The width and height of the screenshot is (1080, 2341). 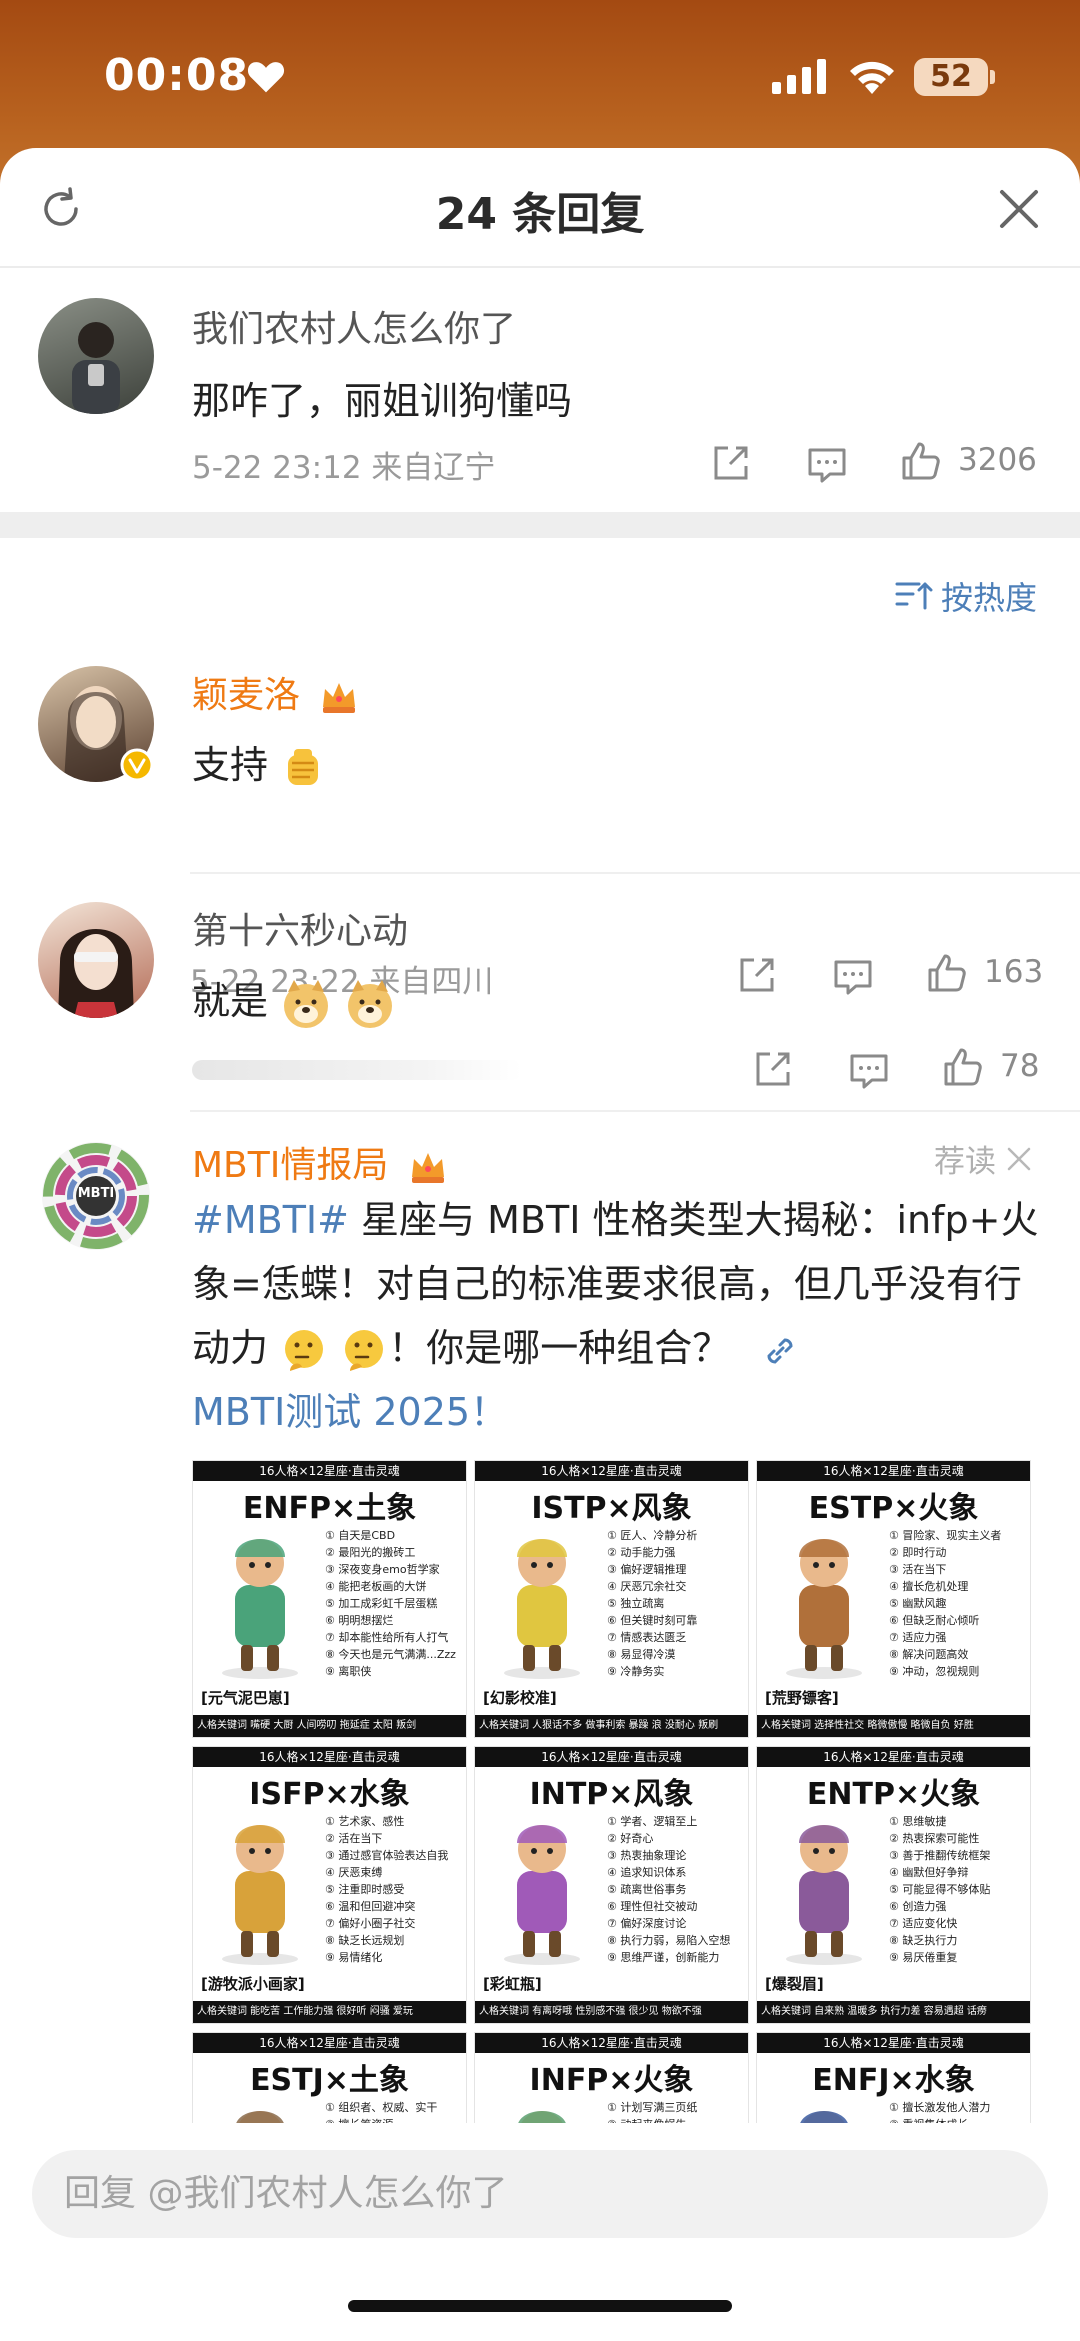 I want to click on ad-username-text: MBTI情报局, so click(x=290, y=1165).